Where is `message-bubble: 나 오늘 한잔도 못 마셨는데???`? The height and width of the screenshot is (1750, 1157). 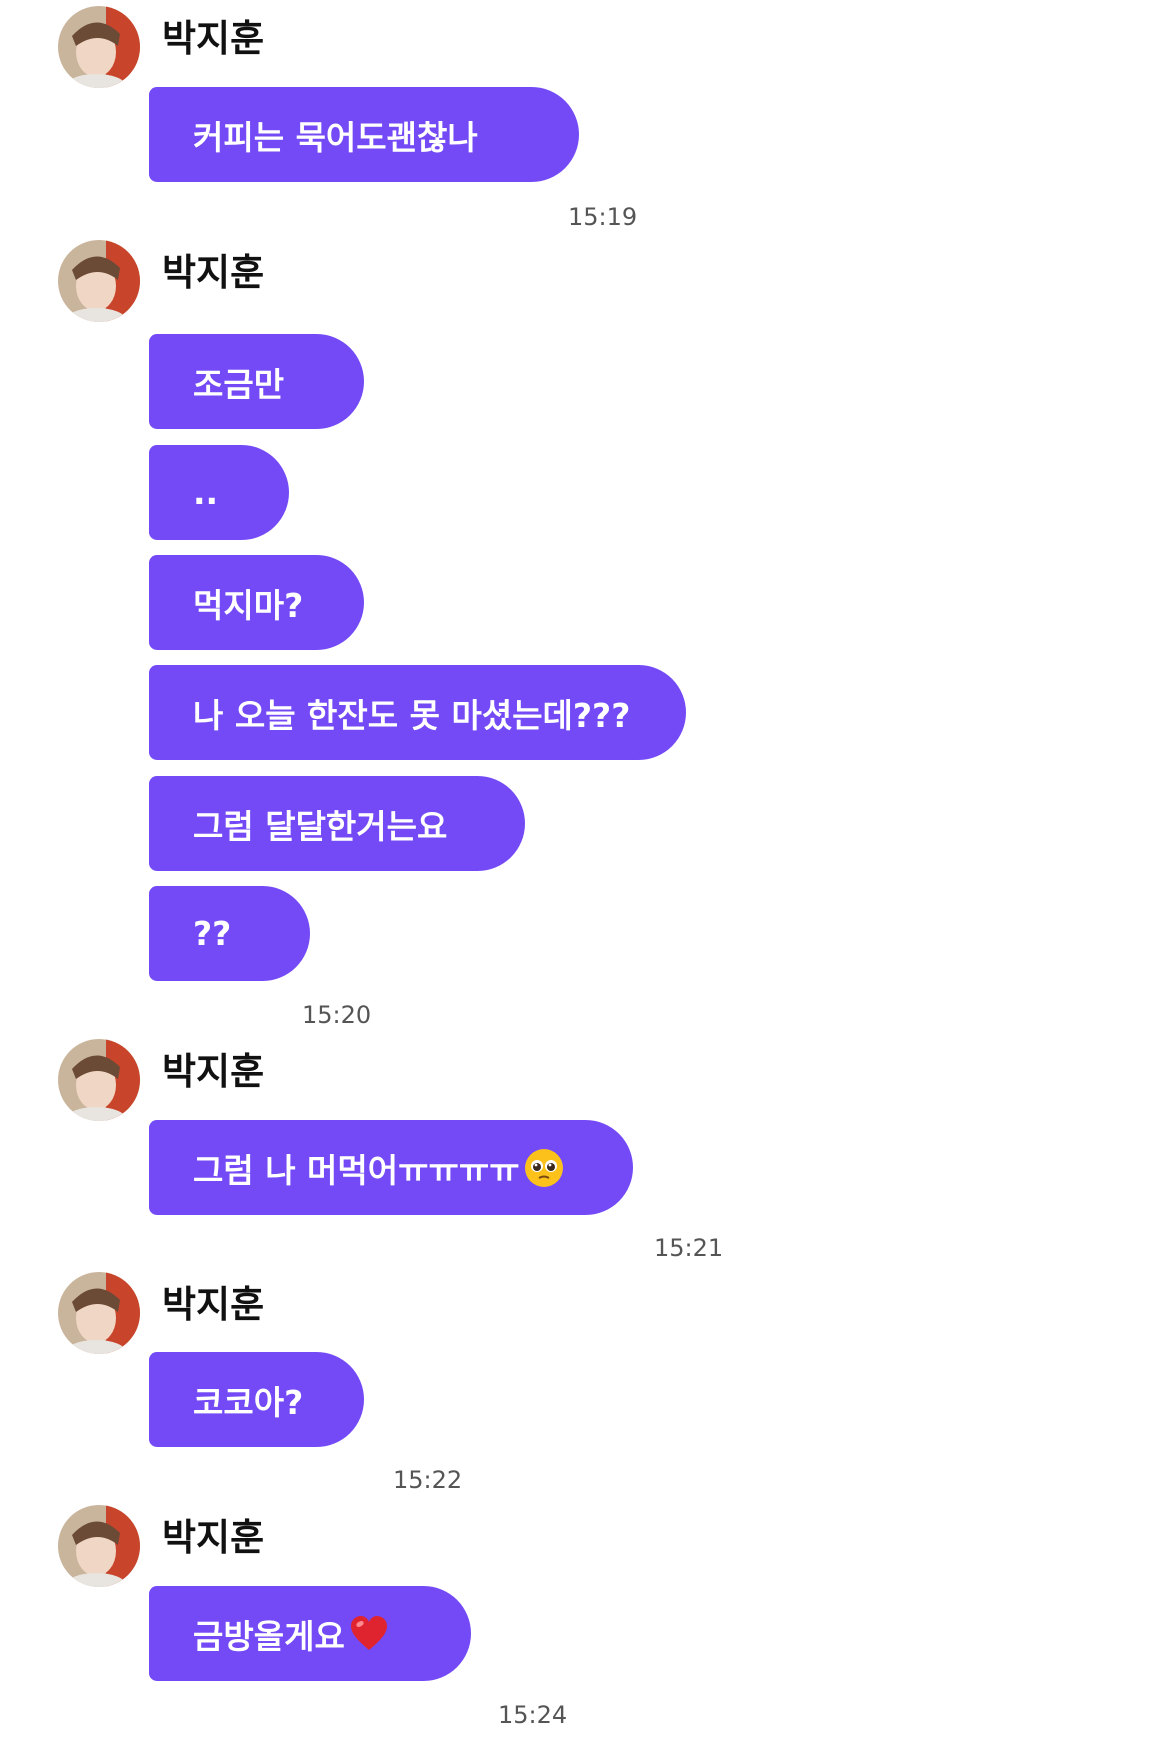
message-bubble: 나 오늘 한잔도 못 마셨는데??? is located at coordinates (417, 712).